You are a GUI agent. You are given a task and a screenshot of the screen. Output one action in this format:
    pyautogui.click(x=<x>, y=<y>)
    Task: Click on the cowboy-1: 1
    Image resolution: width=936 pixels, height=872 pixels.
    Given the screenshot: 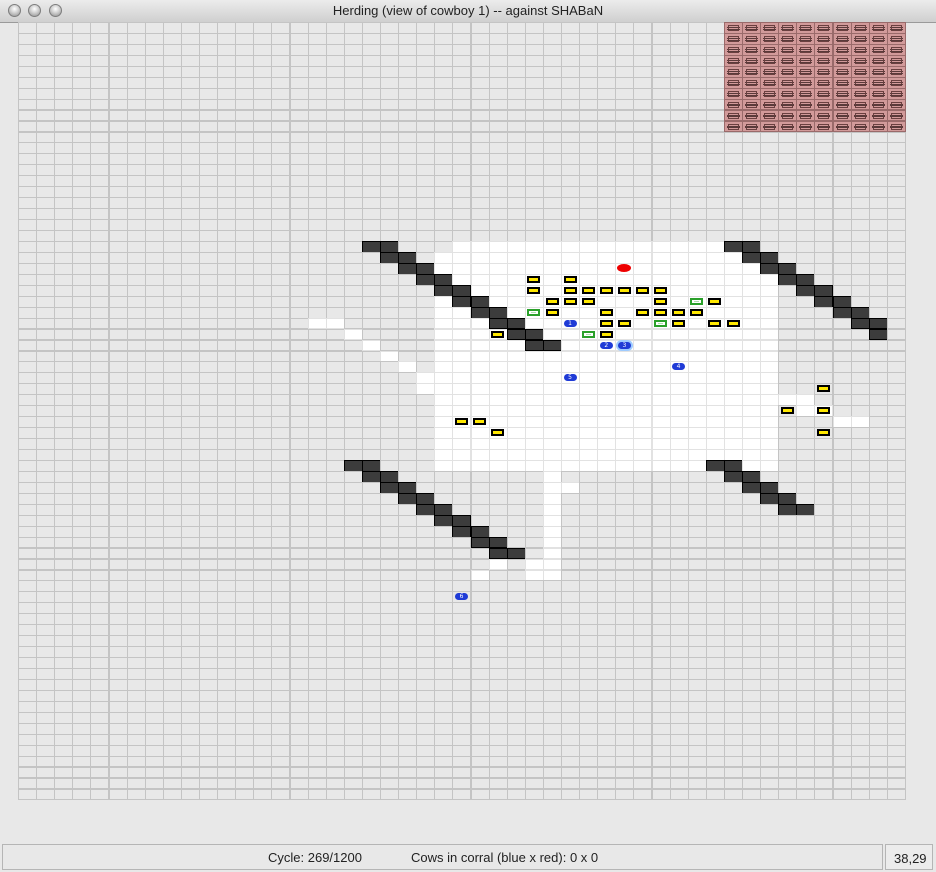 What is the action you would take?
    pyautogui.click(x=570, y=323)
    